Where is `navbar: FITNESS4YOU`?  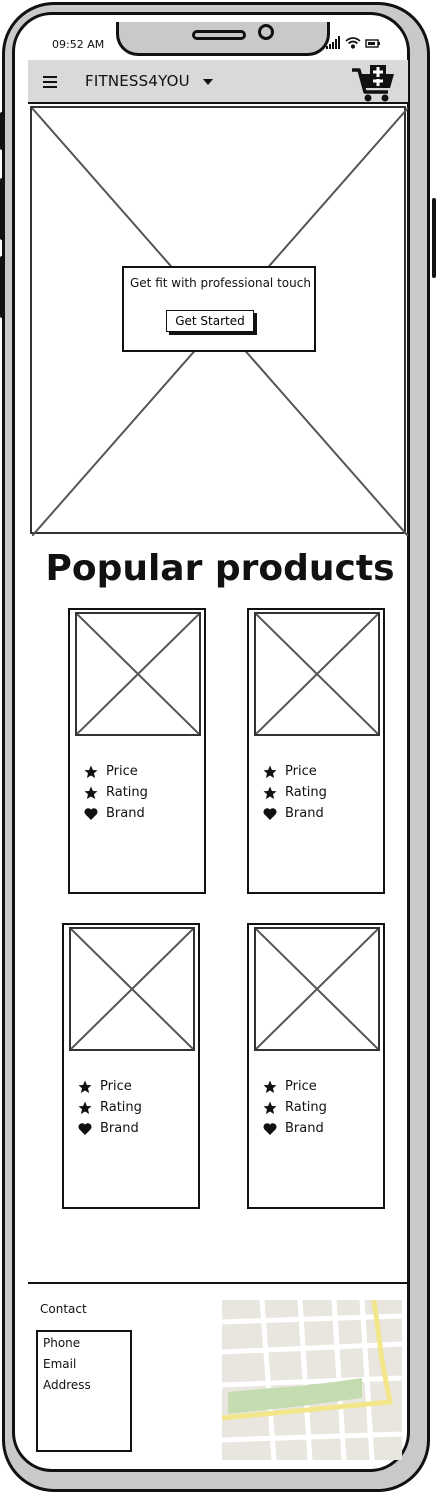 navbar: FITNESS4YOU is located at coordinates (218, 82).